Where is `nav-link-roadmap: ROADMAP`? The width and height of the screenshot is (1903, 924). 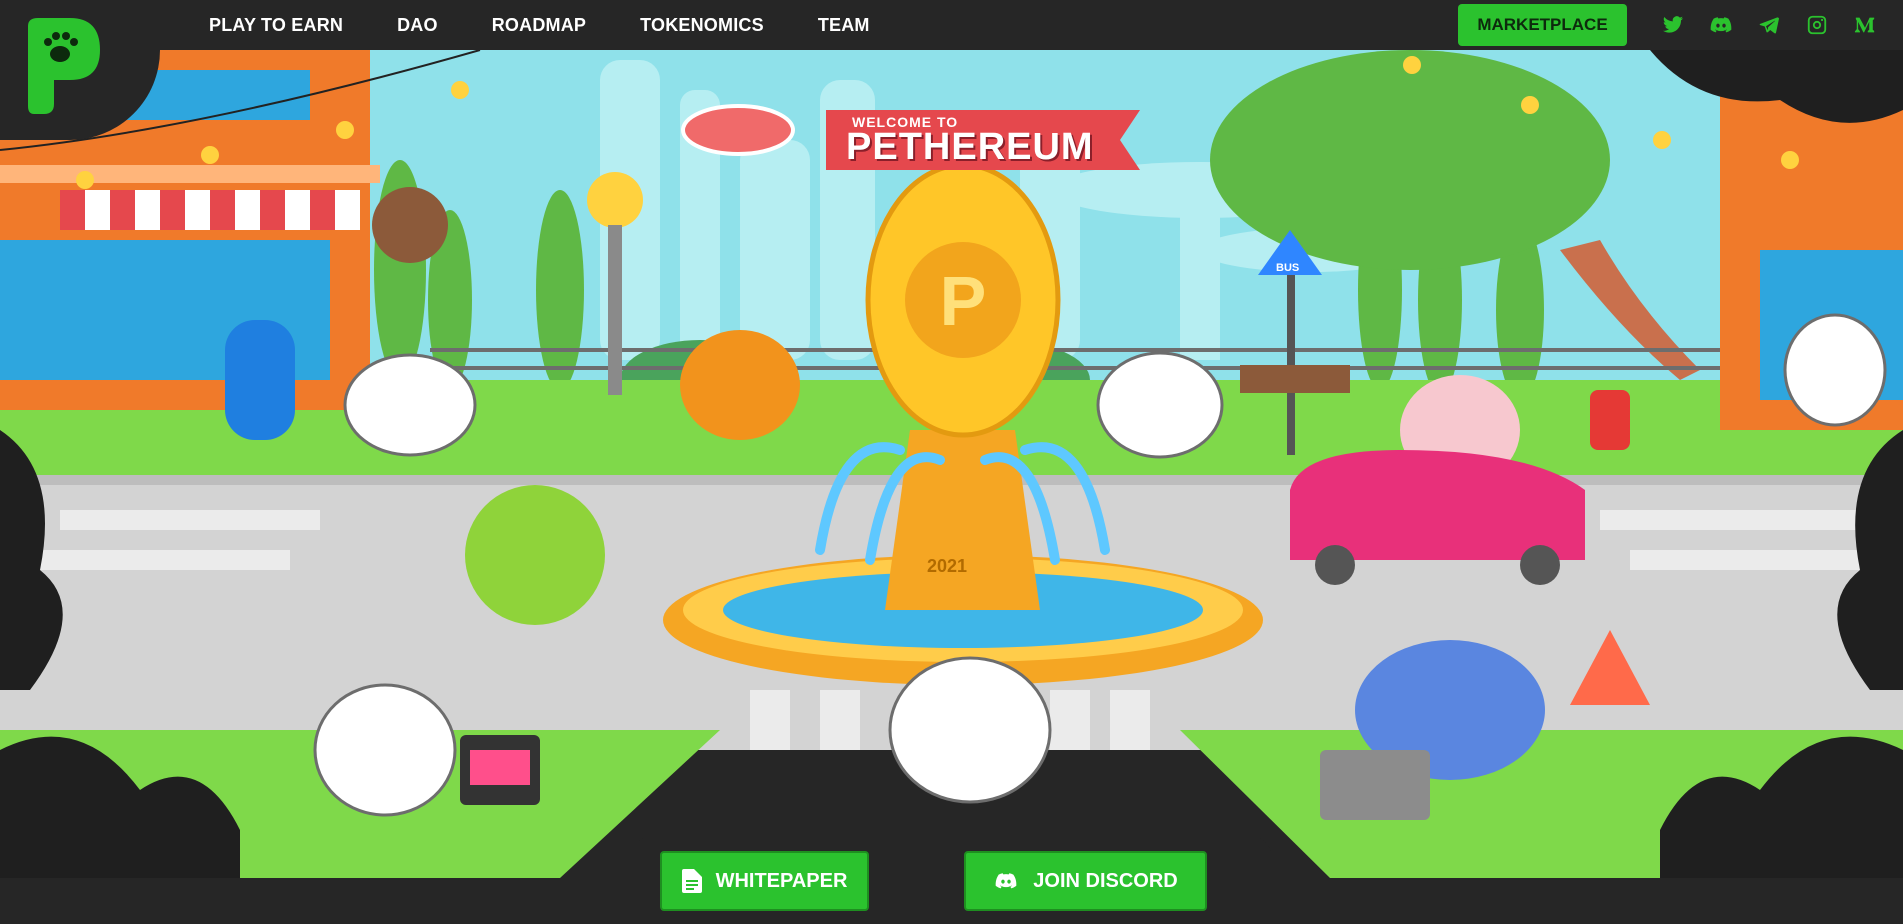
nav-link-roadmap: ROADMAP is located at coordinates (539, 25).